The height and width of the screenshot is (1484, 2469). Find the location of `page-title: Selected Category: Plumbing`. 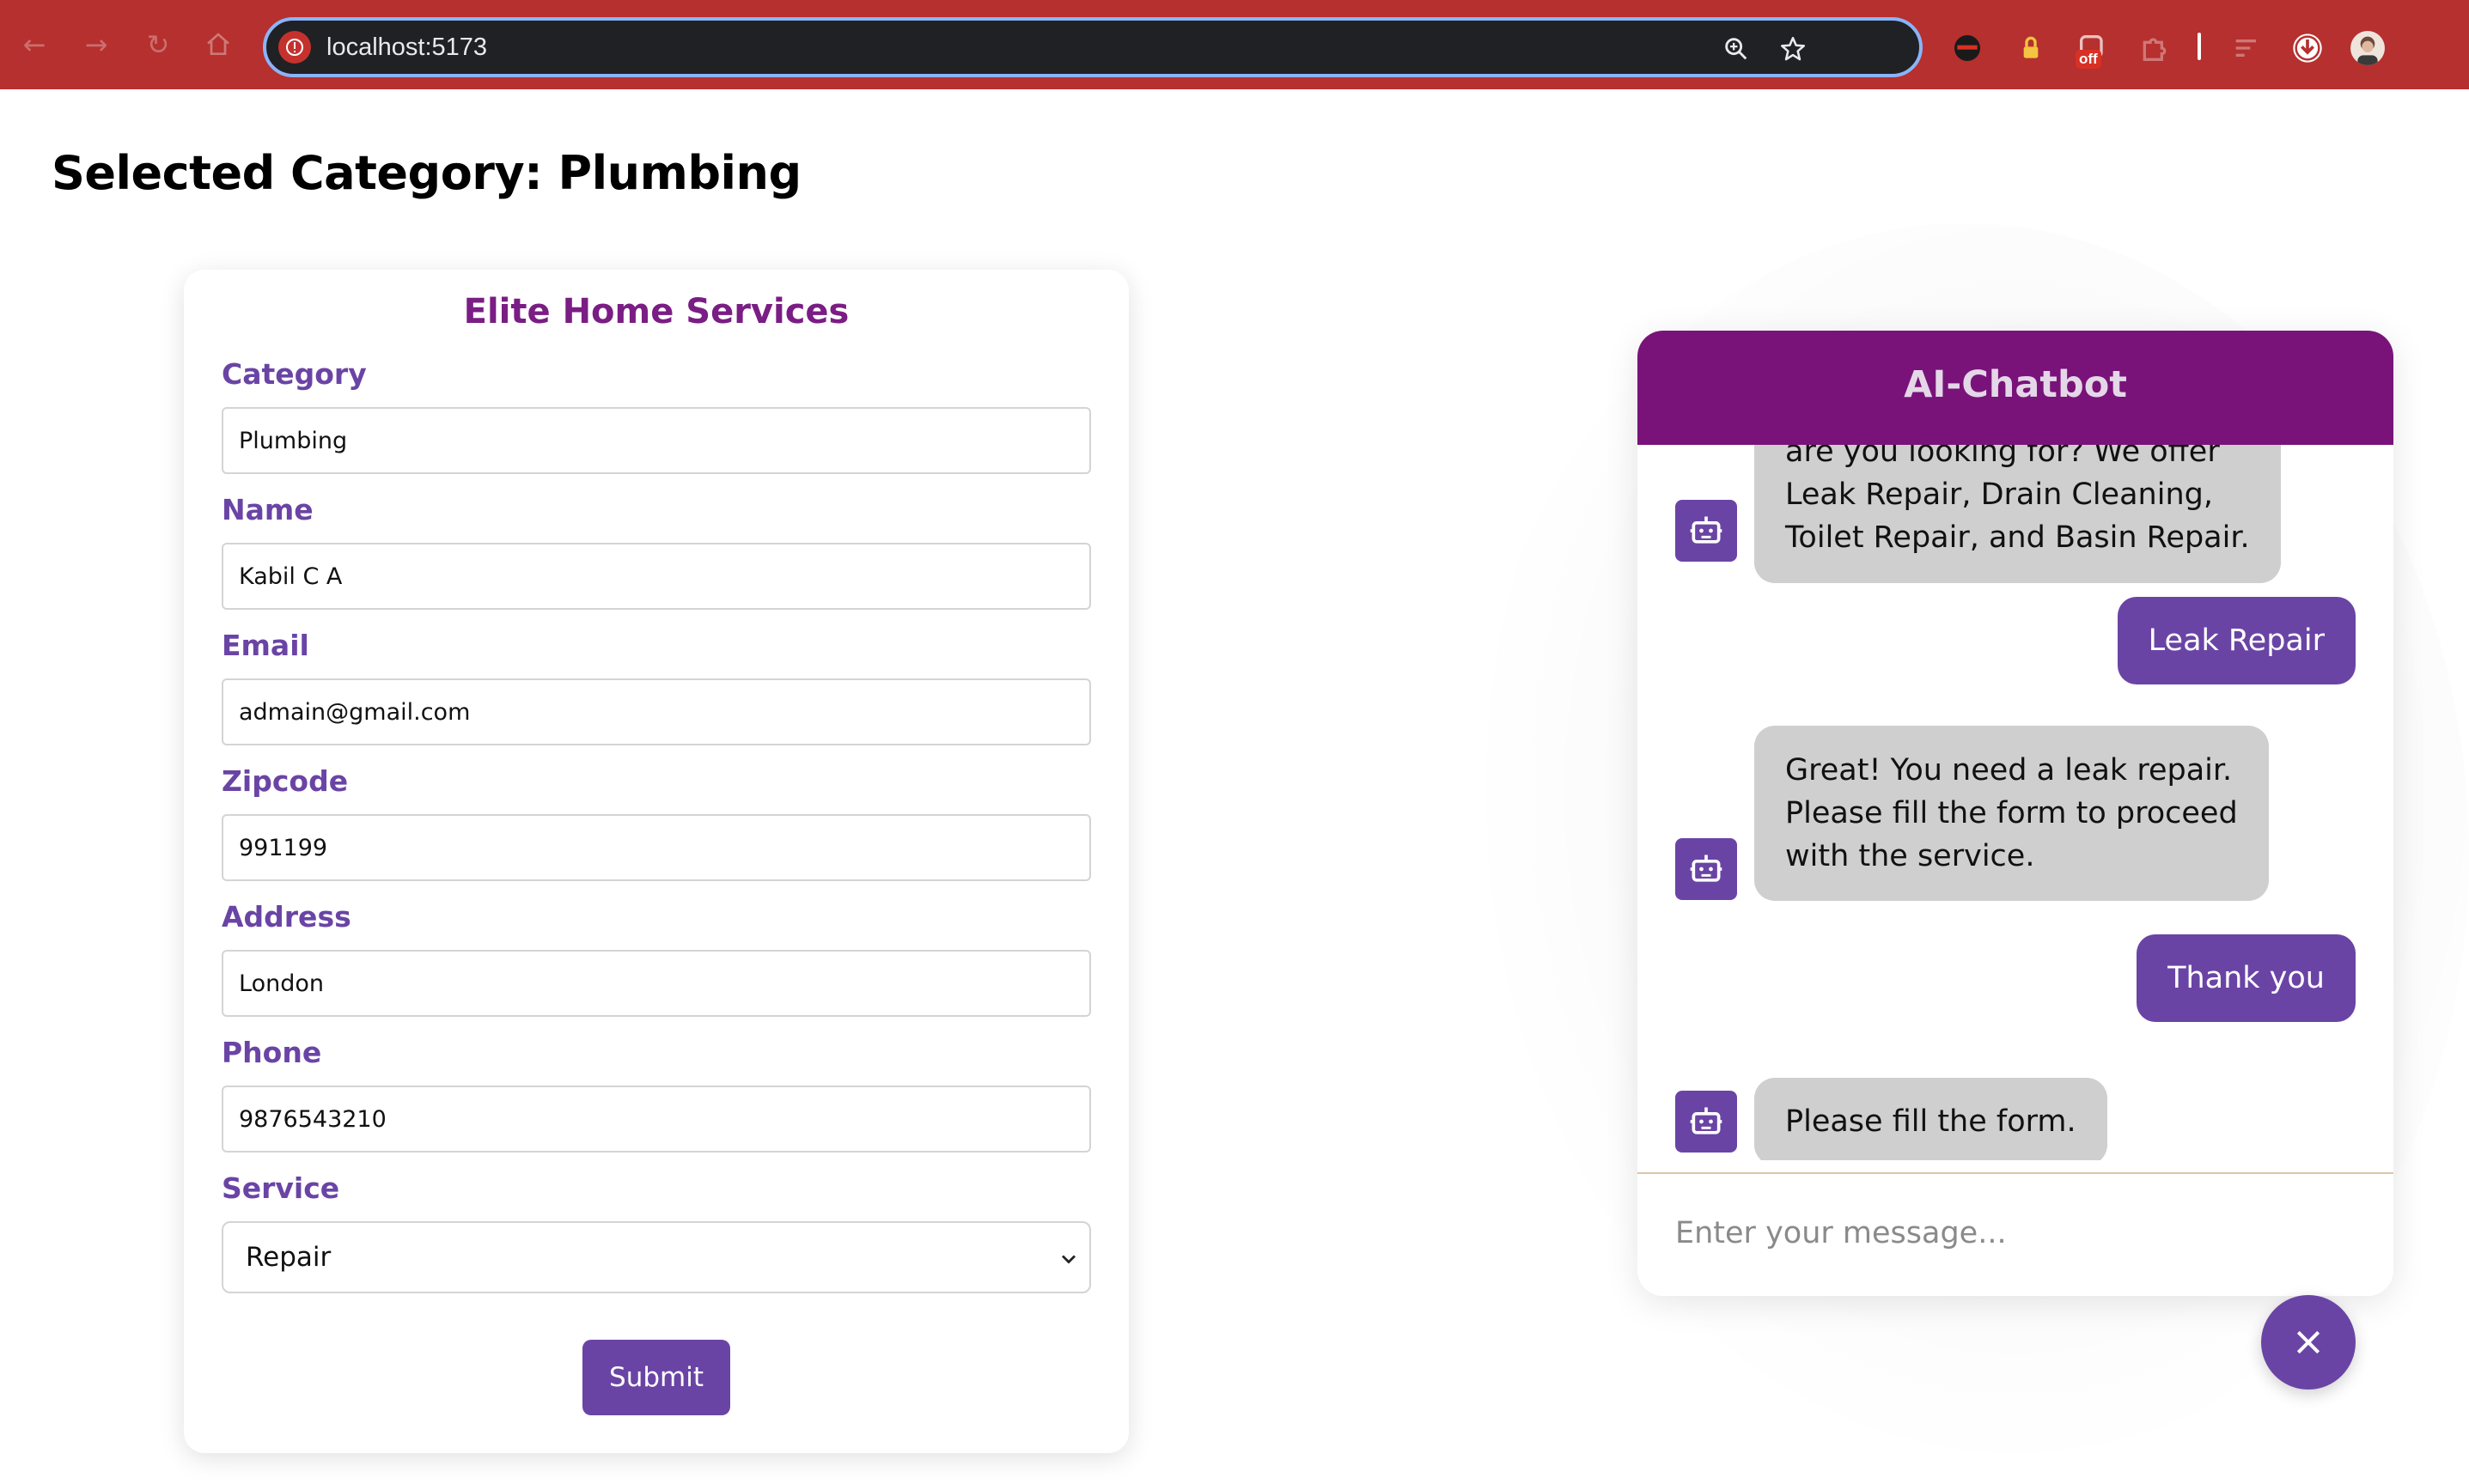

page-title: Selected Category: Plumbing is located at coordinates (427, 173).